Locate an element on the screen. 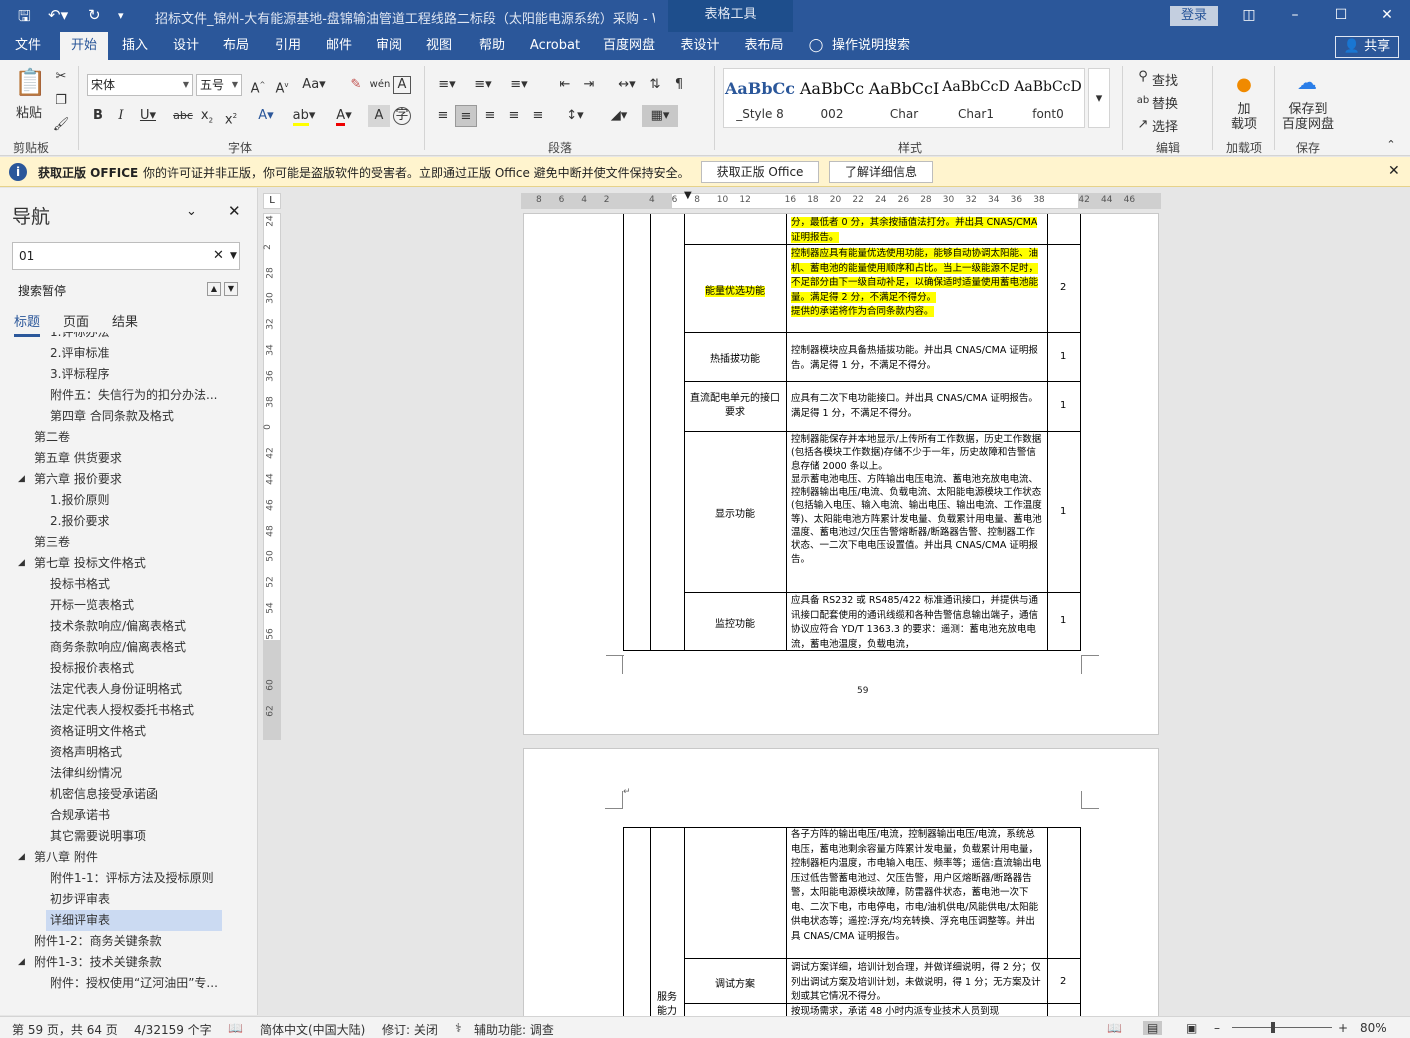 This screenshot has width=1410, height=1038. text-effects-icon: A▾ is located at coordinates (266, 116).